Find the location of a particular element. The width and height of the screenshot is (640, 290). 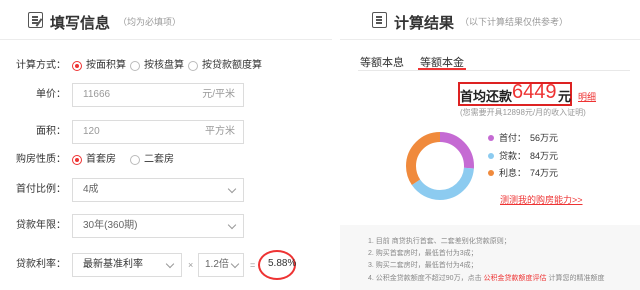

area-row: 面积： 120 平方米 is located at coordinates (166, 132).